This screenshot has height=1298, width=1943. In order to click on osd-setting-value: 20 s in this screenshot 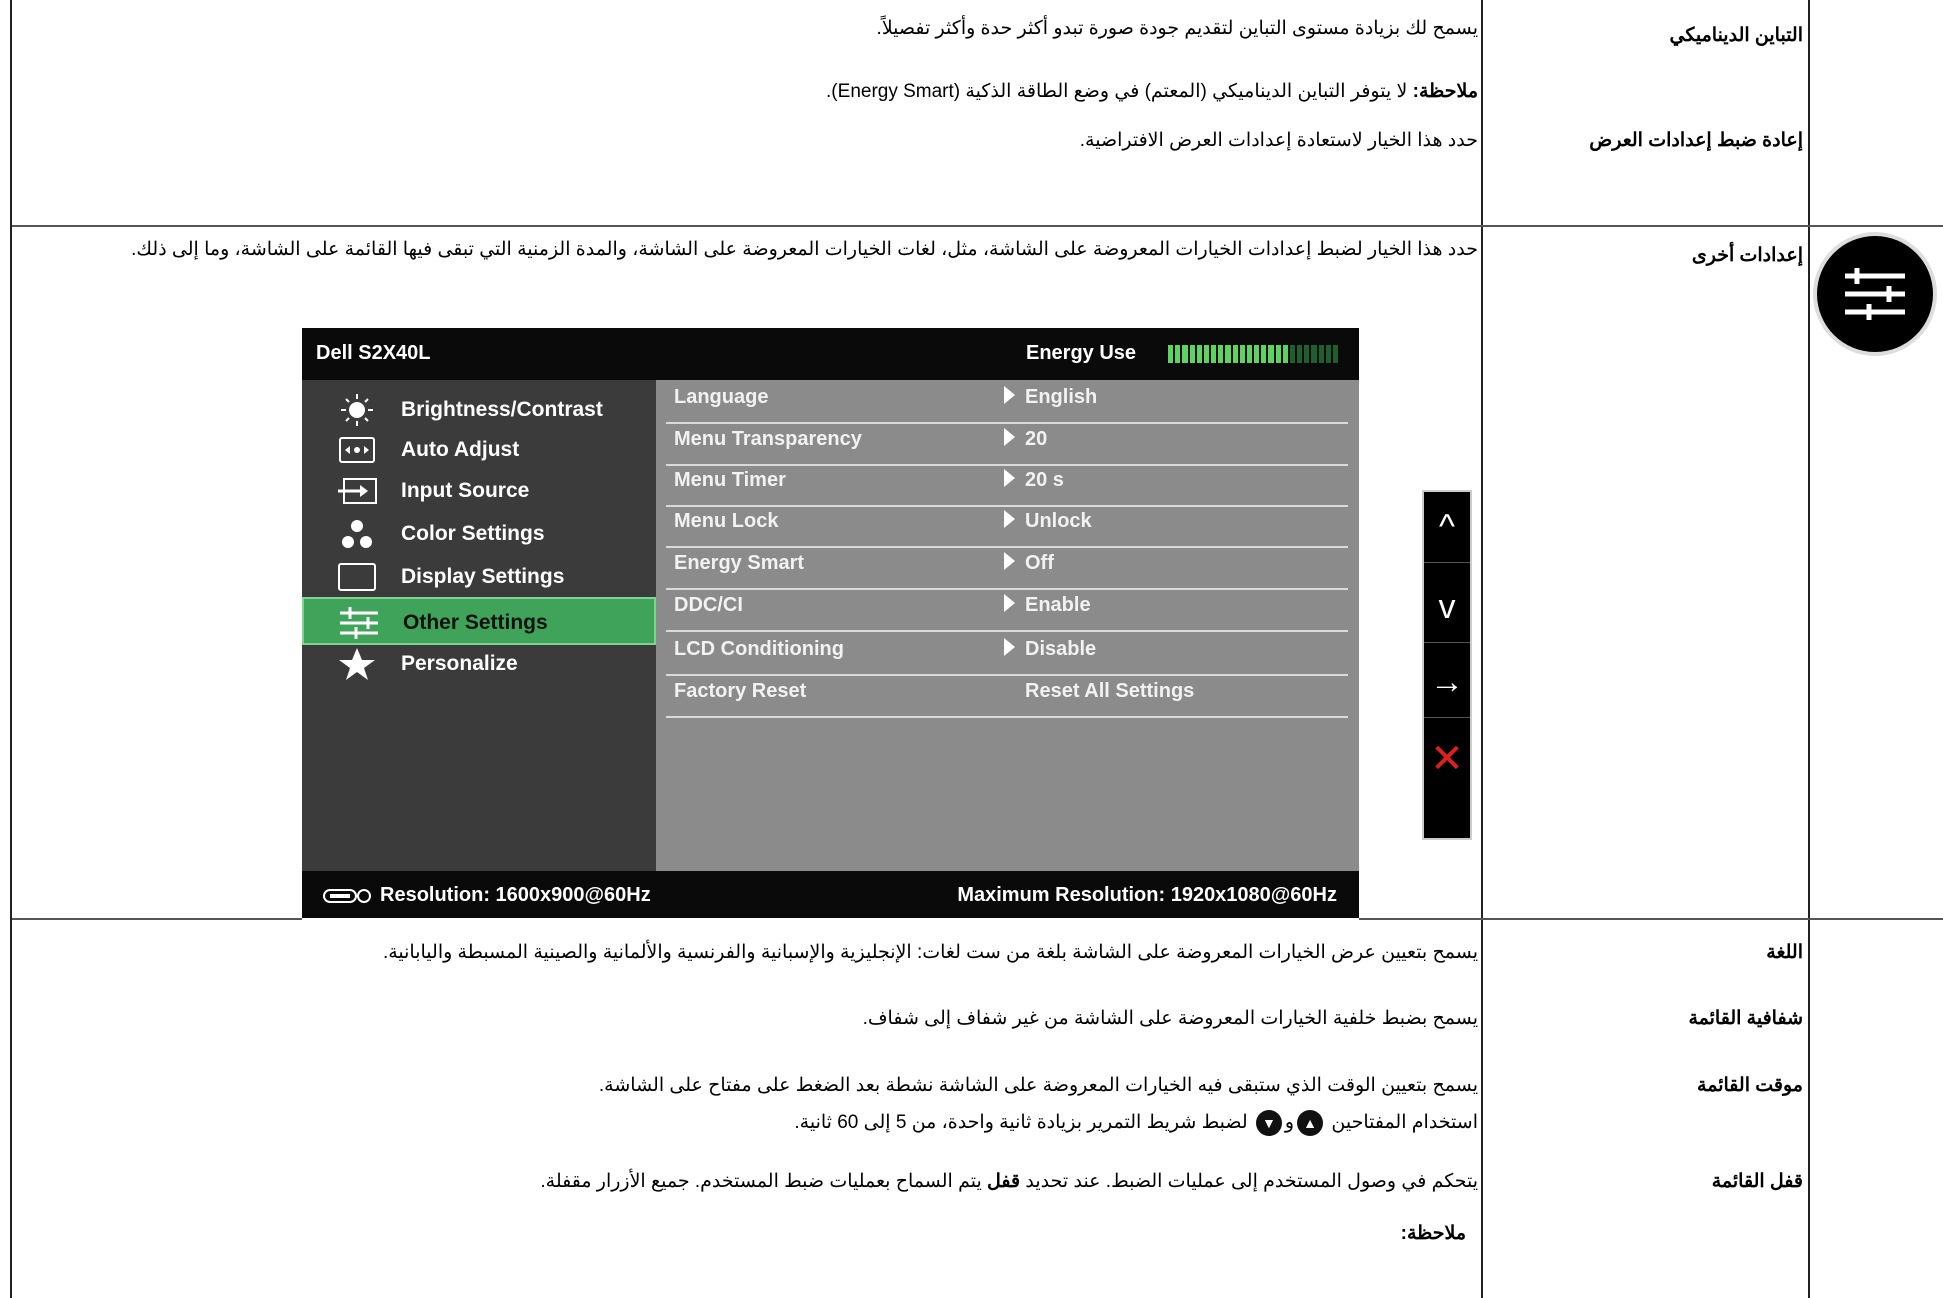, I will do `click(1034, 480)`.